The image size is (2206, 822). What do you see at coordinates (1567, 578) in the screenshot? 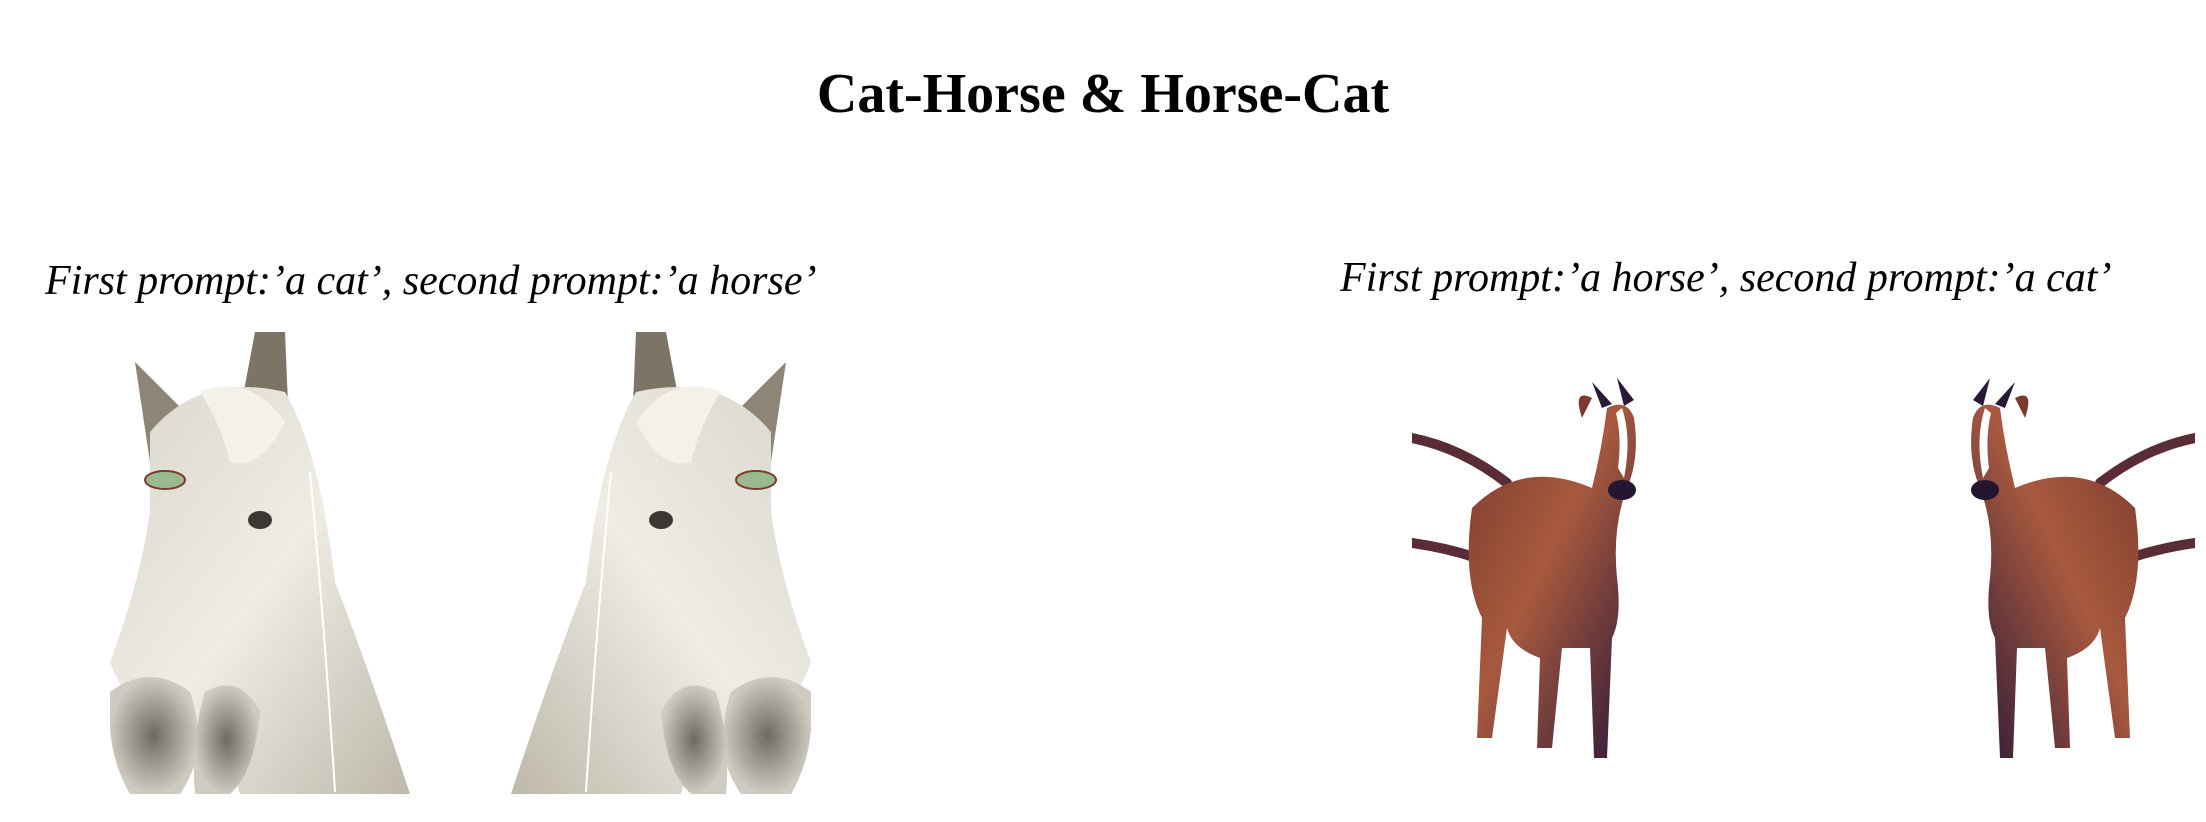
I see `horse-cat-image` at bounding box center [1567, 578].